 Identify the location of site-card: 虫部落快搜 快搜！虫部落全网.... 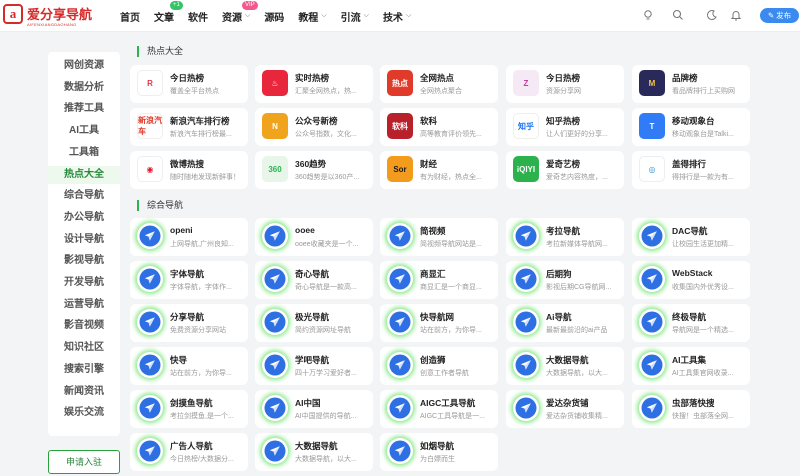
(691, 409).